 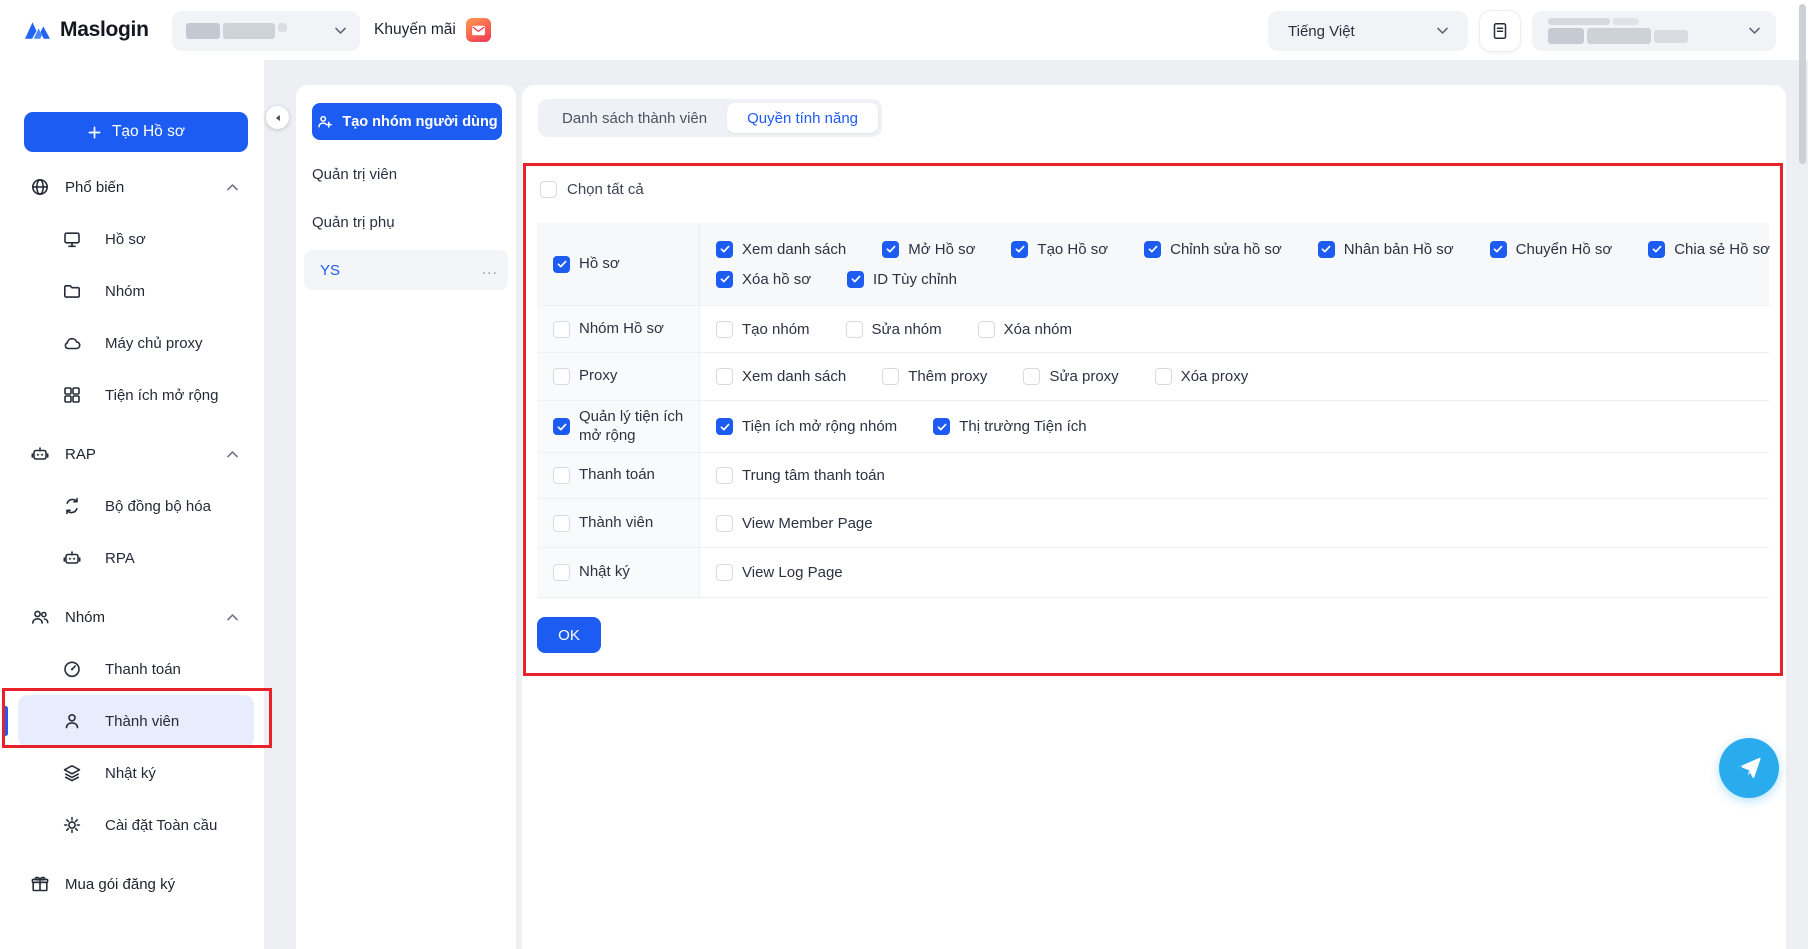 I want to click on select-all-row: Chọn tất cả, so click(x=592, y=189).